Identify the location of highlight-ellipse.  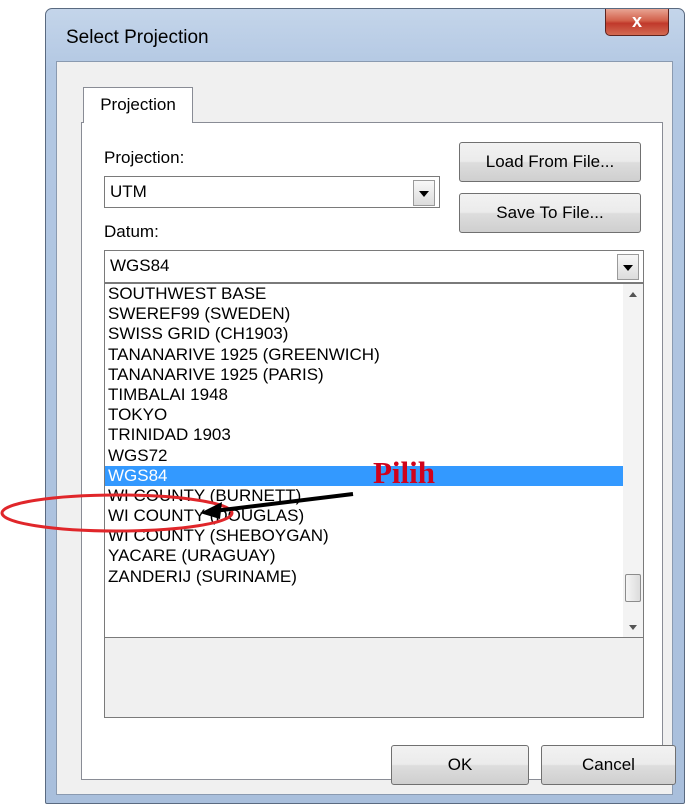
(117, 513).